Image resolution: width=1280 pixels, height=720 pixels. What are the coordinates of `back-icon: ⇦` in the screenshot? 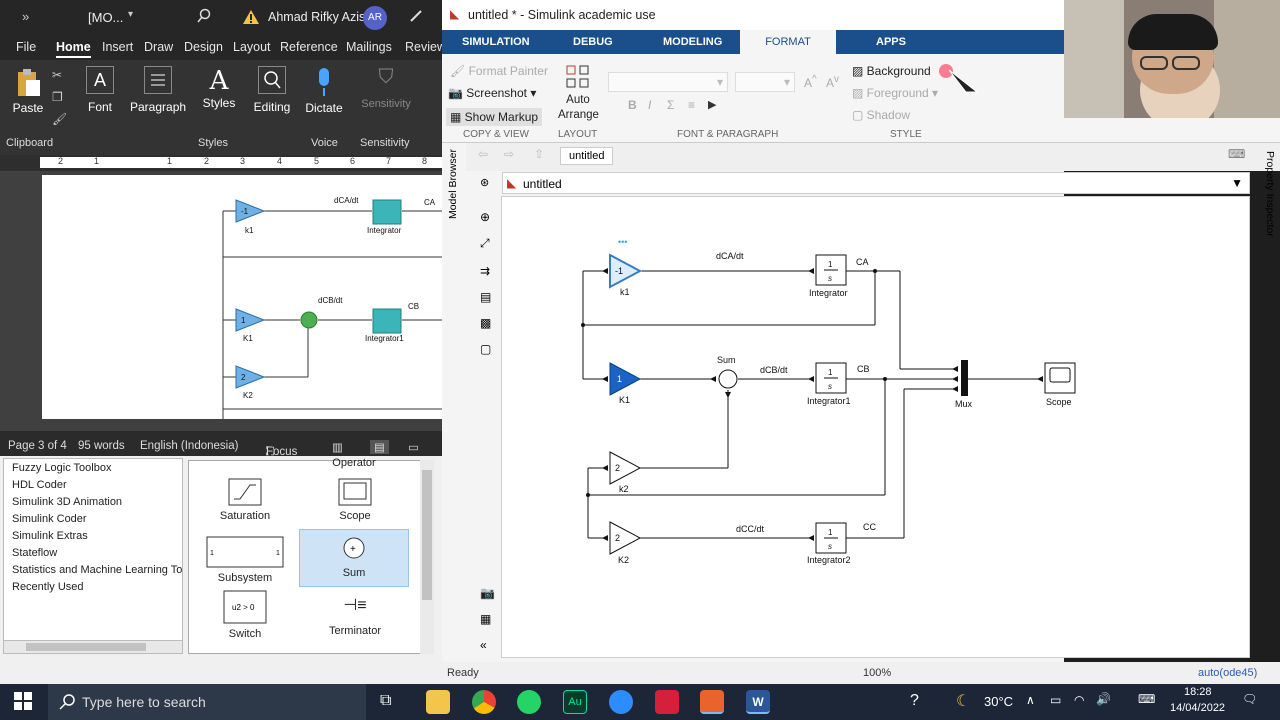 It's located at (483, 154).